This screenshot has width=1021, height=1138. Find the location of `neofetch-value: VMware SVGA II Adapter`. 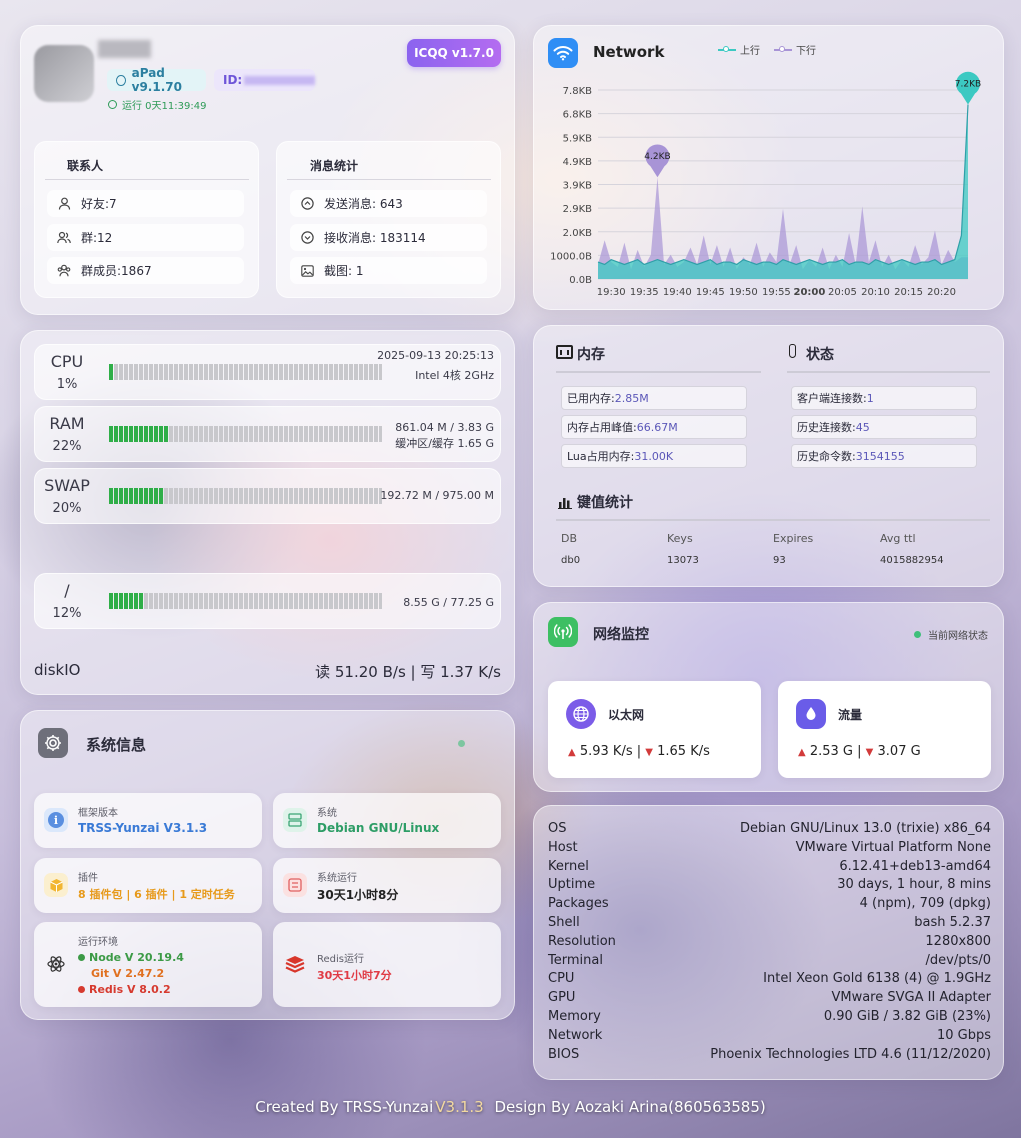

neofetch-value: VMware SVGA II Adapter is located at coordinates (911, 998).